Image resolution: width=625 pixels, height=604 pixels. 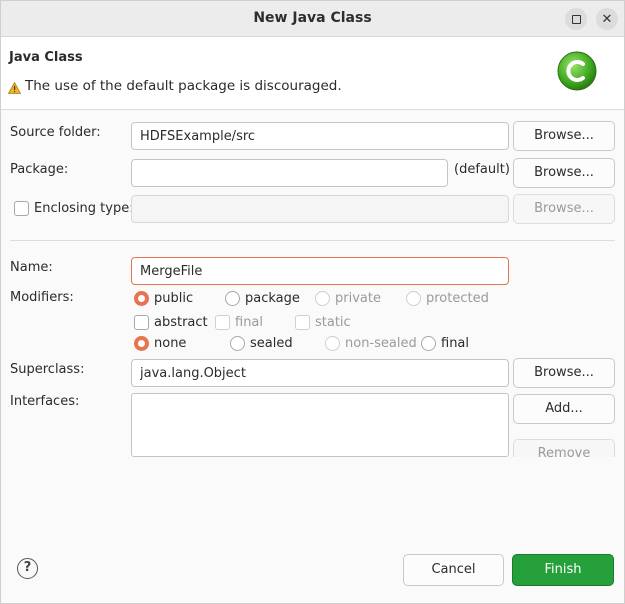 What do you see at coordinates (271, 343) in the screenshot?
I see `sealing-sealed-label: sealed` at bounding box center [271, 343].